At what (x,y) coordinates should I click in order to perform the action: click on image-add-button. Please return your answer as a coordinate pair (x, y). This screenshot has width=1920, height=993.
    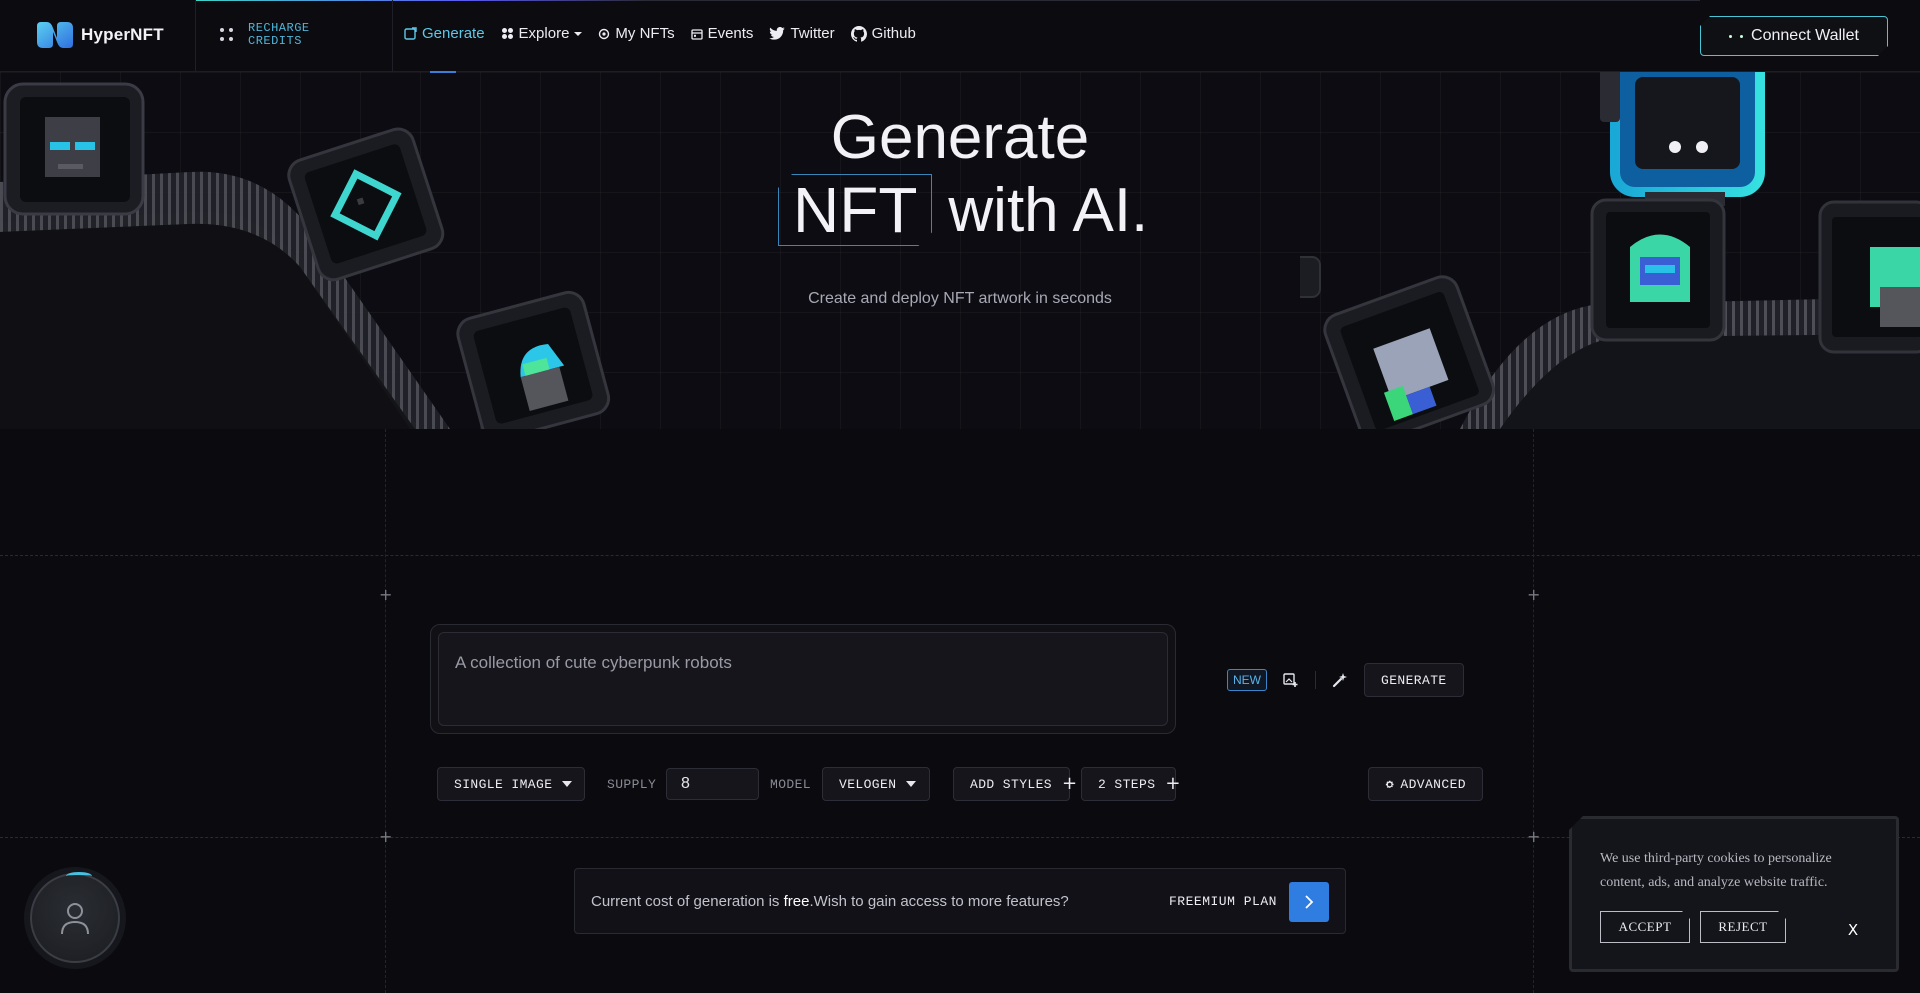
    Looking at the image, I should click on (1291, 680).